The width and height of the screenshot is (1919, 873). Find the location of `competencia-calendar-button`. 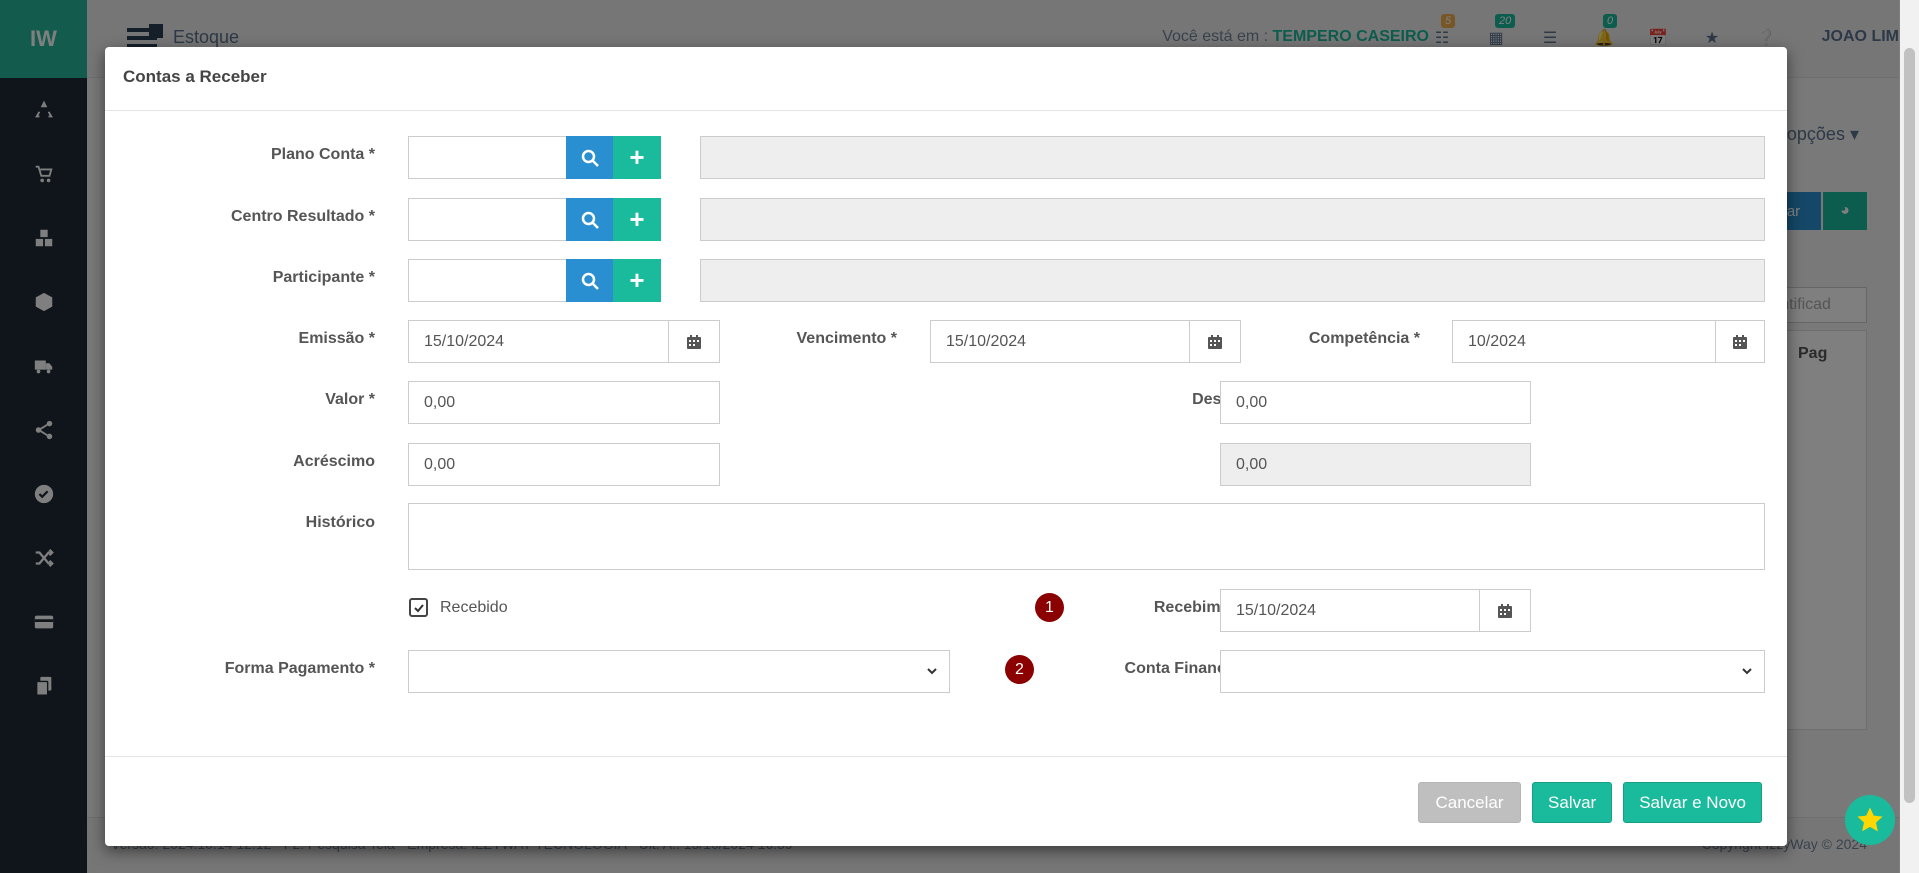

competencia-calendar-button is located at coordinates (1740, 341).